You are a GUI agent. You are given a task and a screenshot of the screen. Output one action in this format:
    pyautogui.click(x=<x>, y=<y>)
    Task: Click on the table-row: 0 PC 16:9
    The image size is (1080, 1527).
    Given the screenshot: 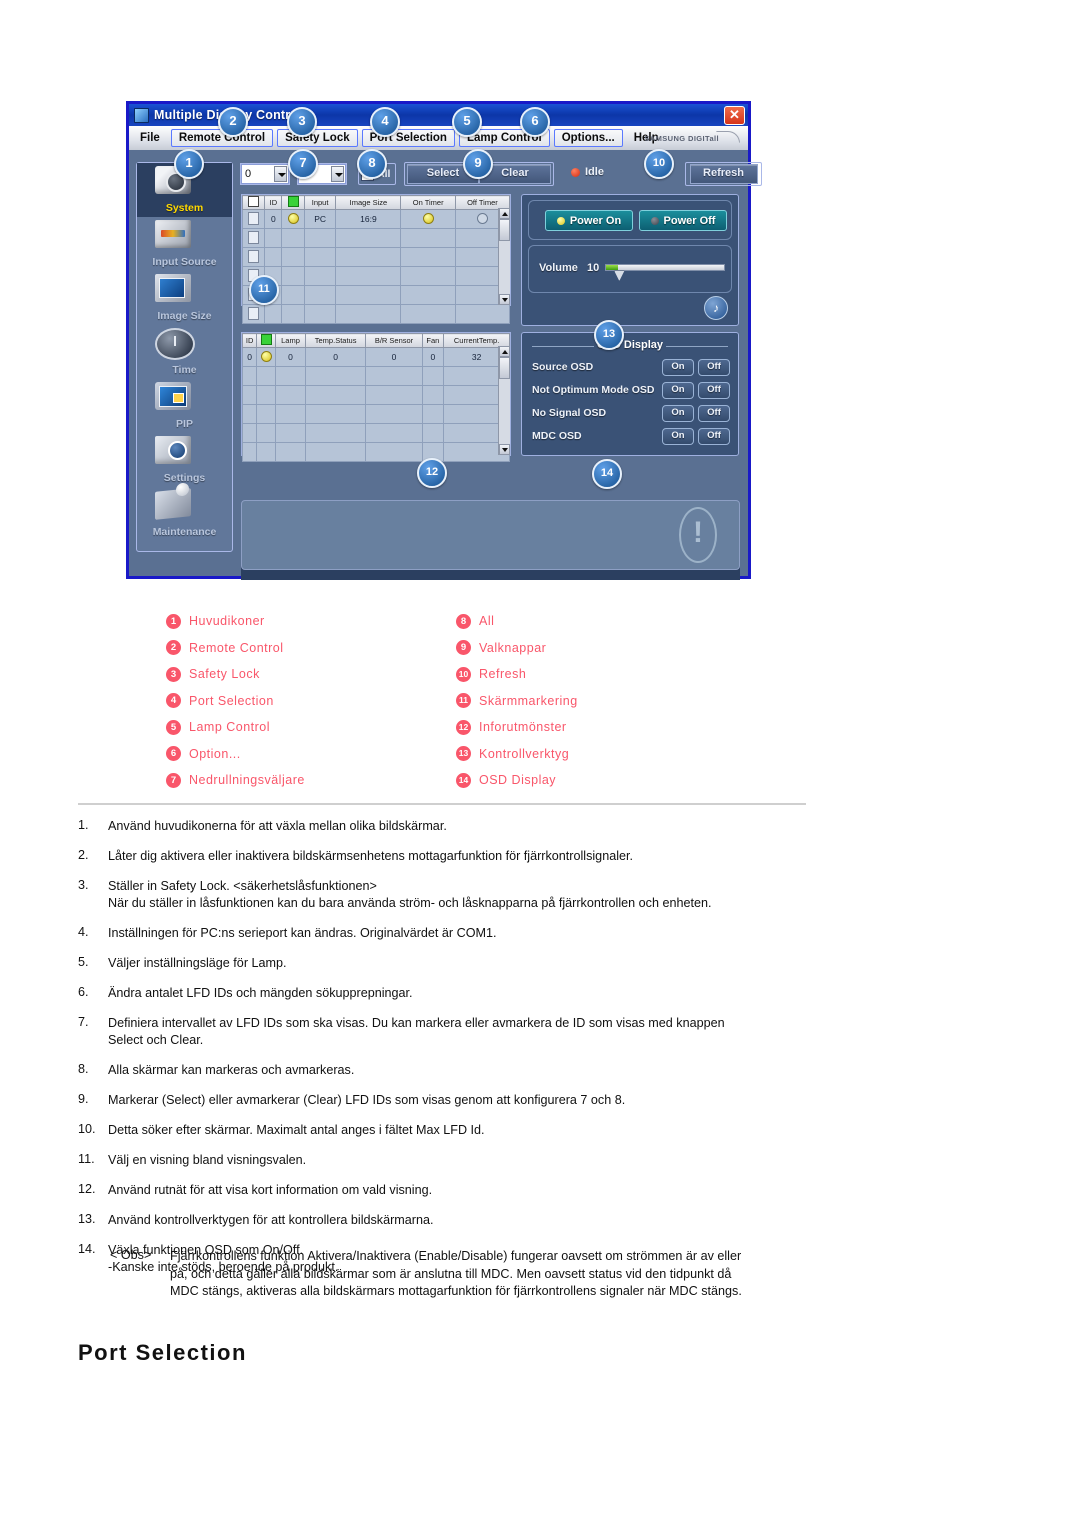 What is the action you would take?
    pyautogui.click(x=376, y=219)
    